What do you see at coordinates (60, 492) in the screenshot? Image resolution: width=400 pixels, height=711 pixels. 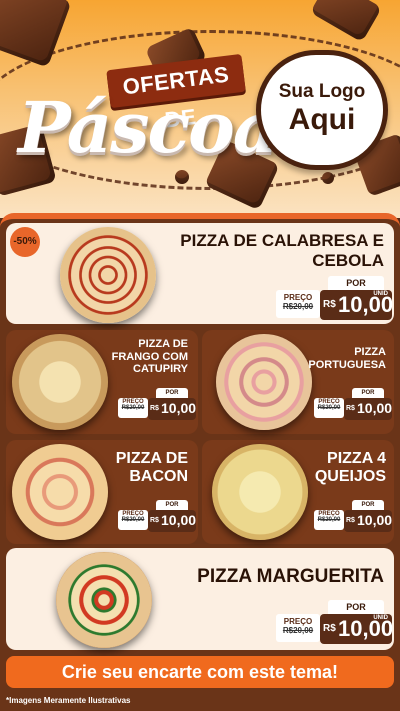 I see `pizza-bacon-image` at bounding box center [60, 492].